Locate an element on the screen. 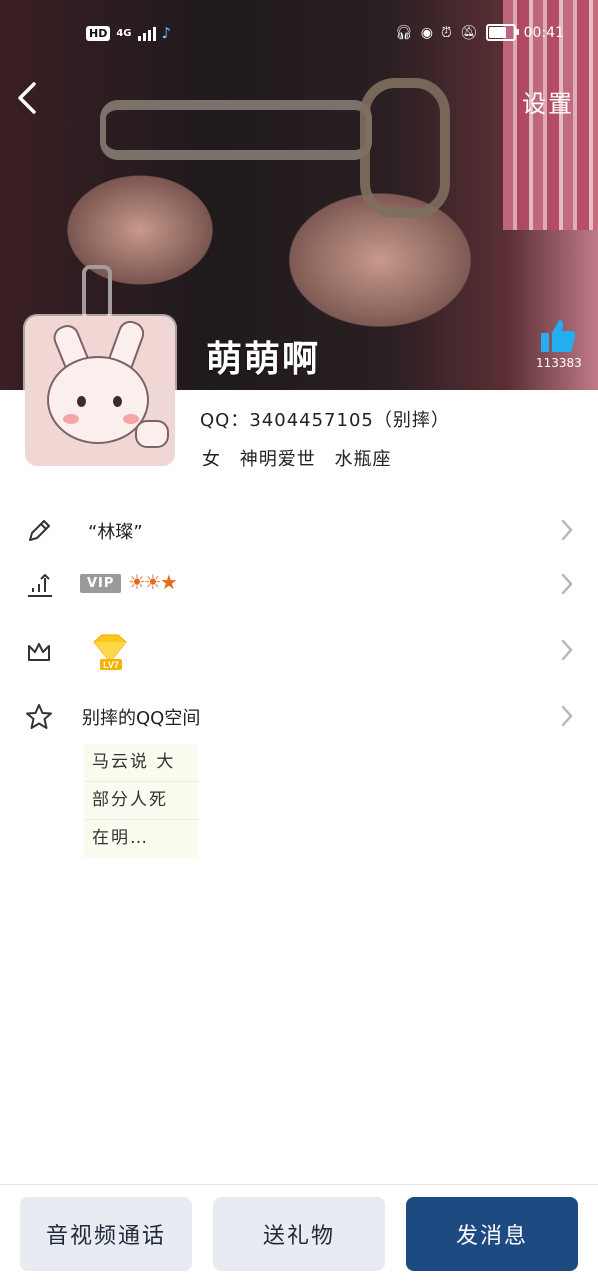 Image resolution: width=598 pixels, height=1281 pixels. profile-tag: 神明爱世 is located at coordinates (277, 459).